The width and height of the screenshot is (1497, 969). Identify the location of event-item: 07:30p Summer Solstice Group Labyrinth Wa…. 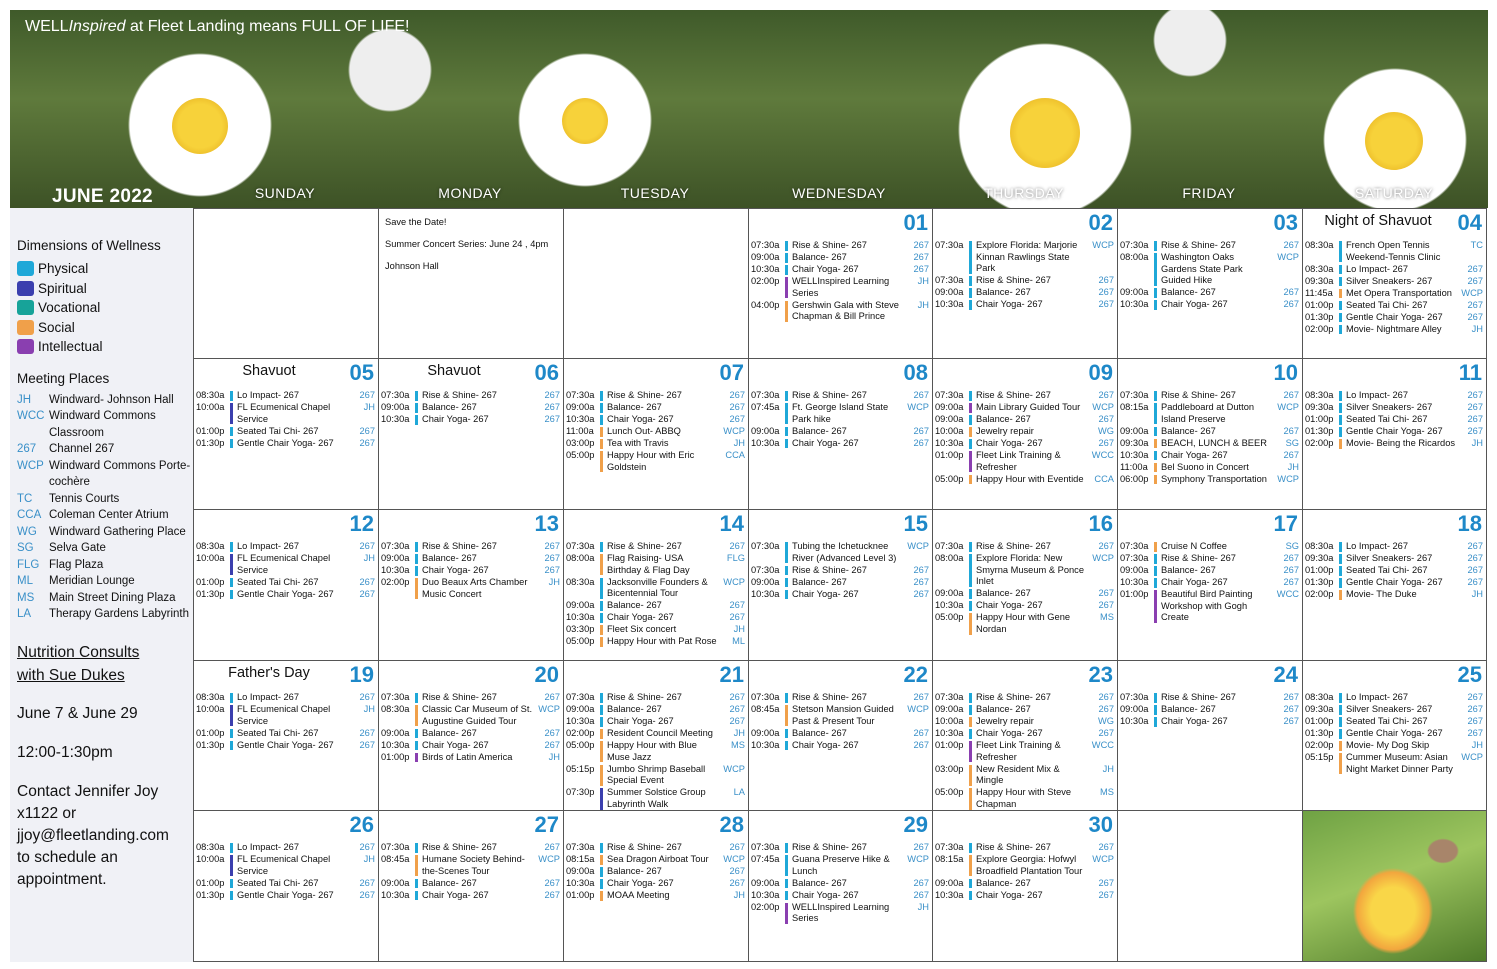
(655, 798).